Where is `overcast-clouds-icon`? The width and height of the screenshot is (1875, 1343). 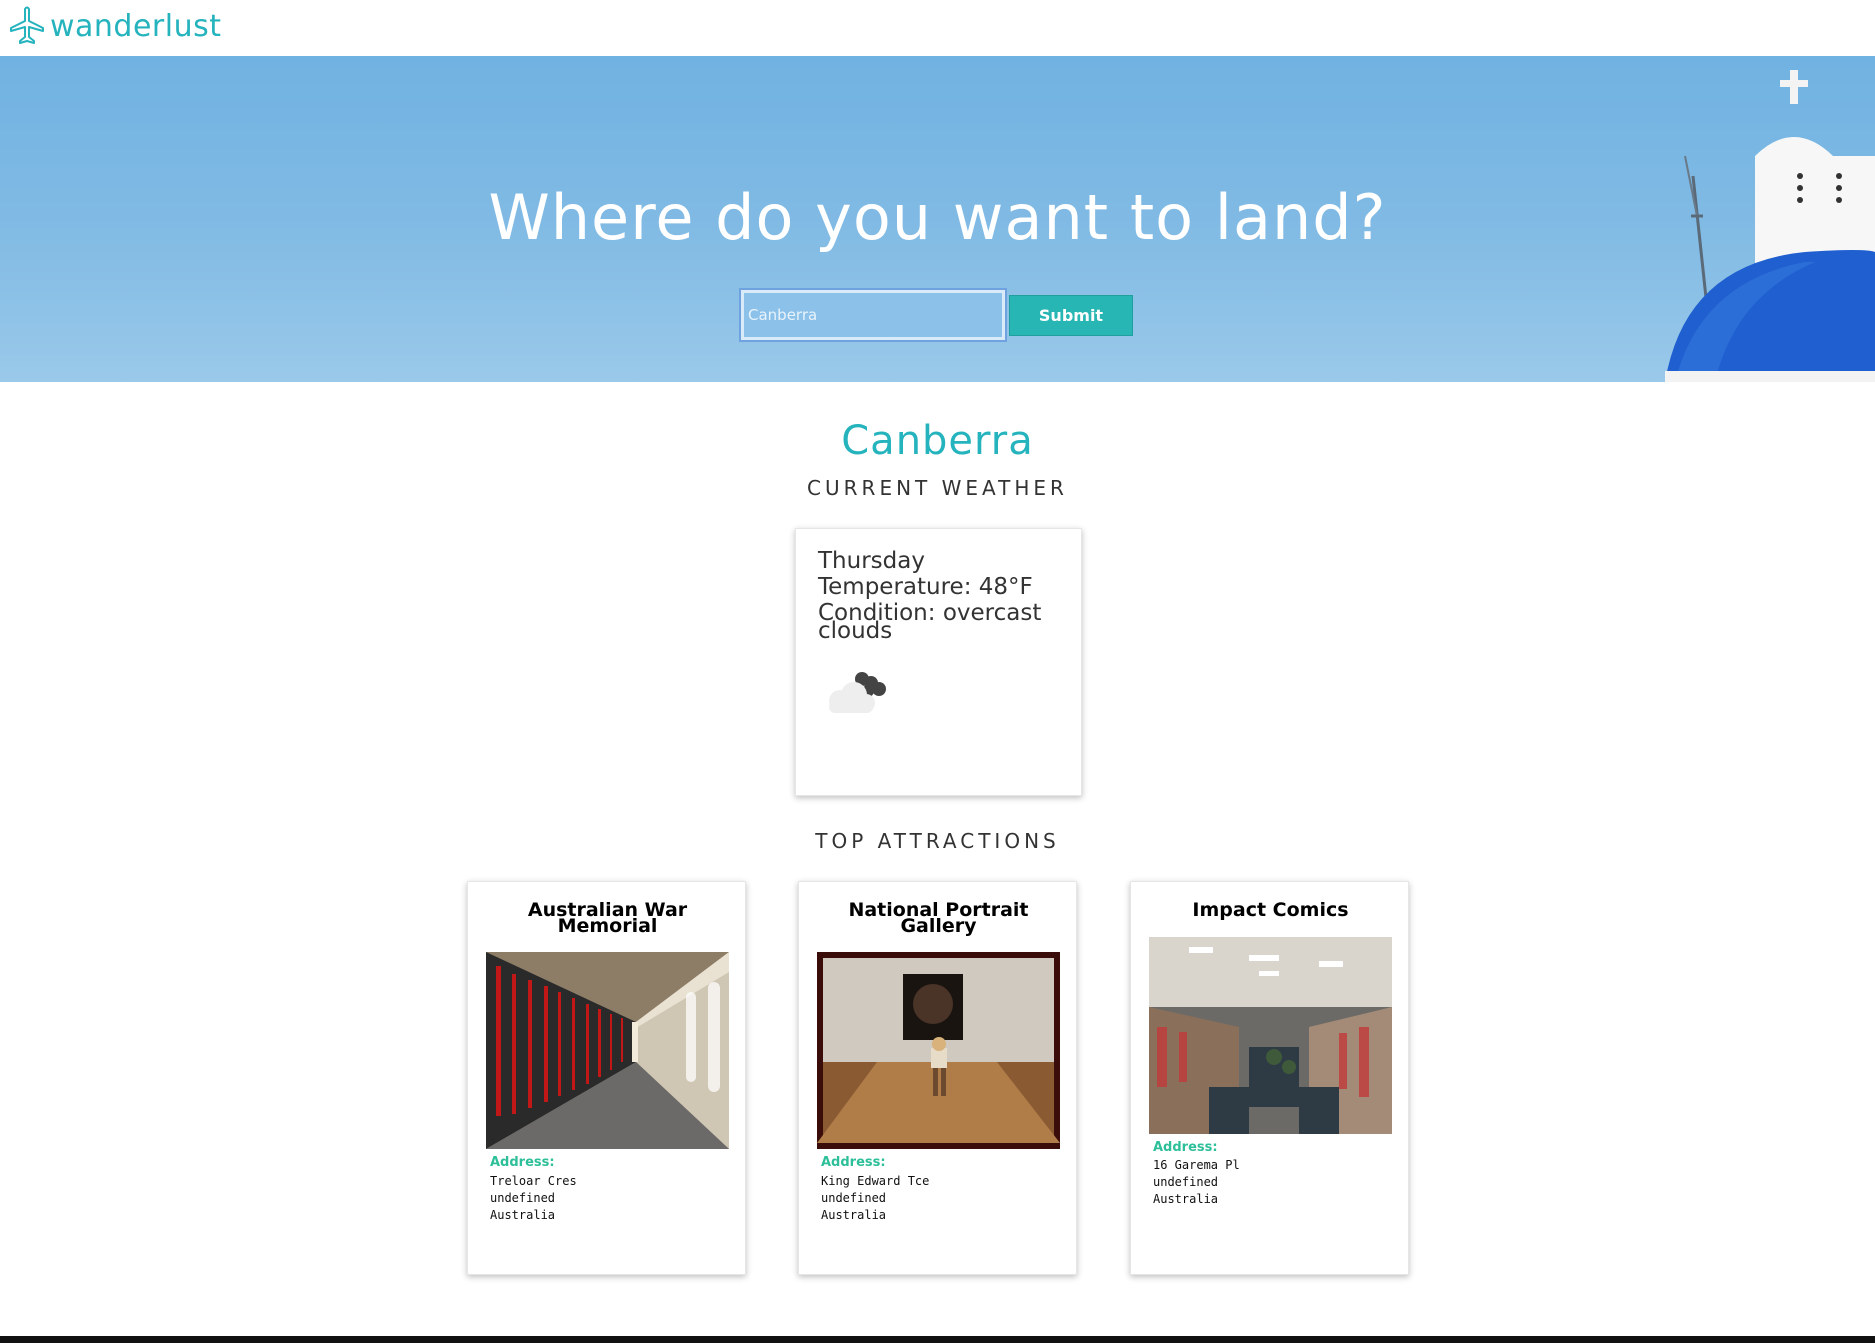 overcast-clouds-icon is located at coordinates (857, 692).